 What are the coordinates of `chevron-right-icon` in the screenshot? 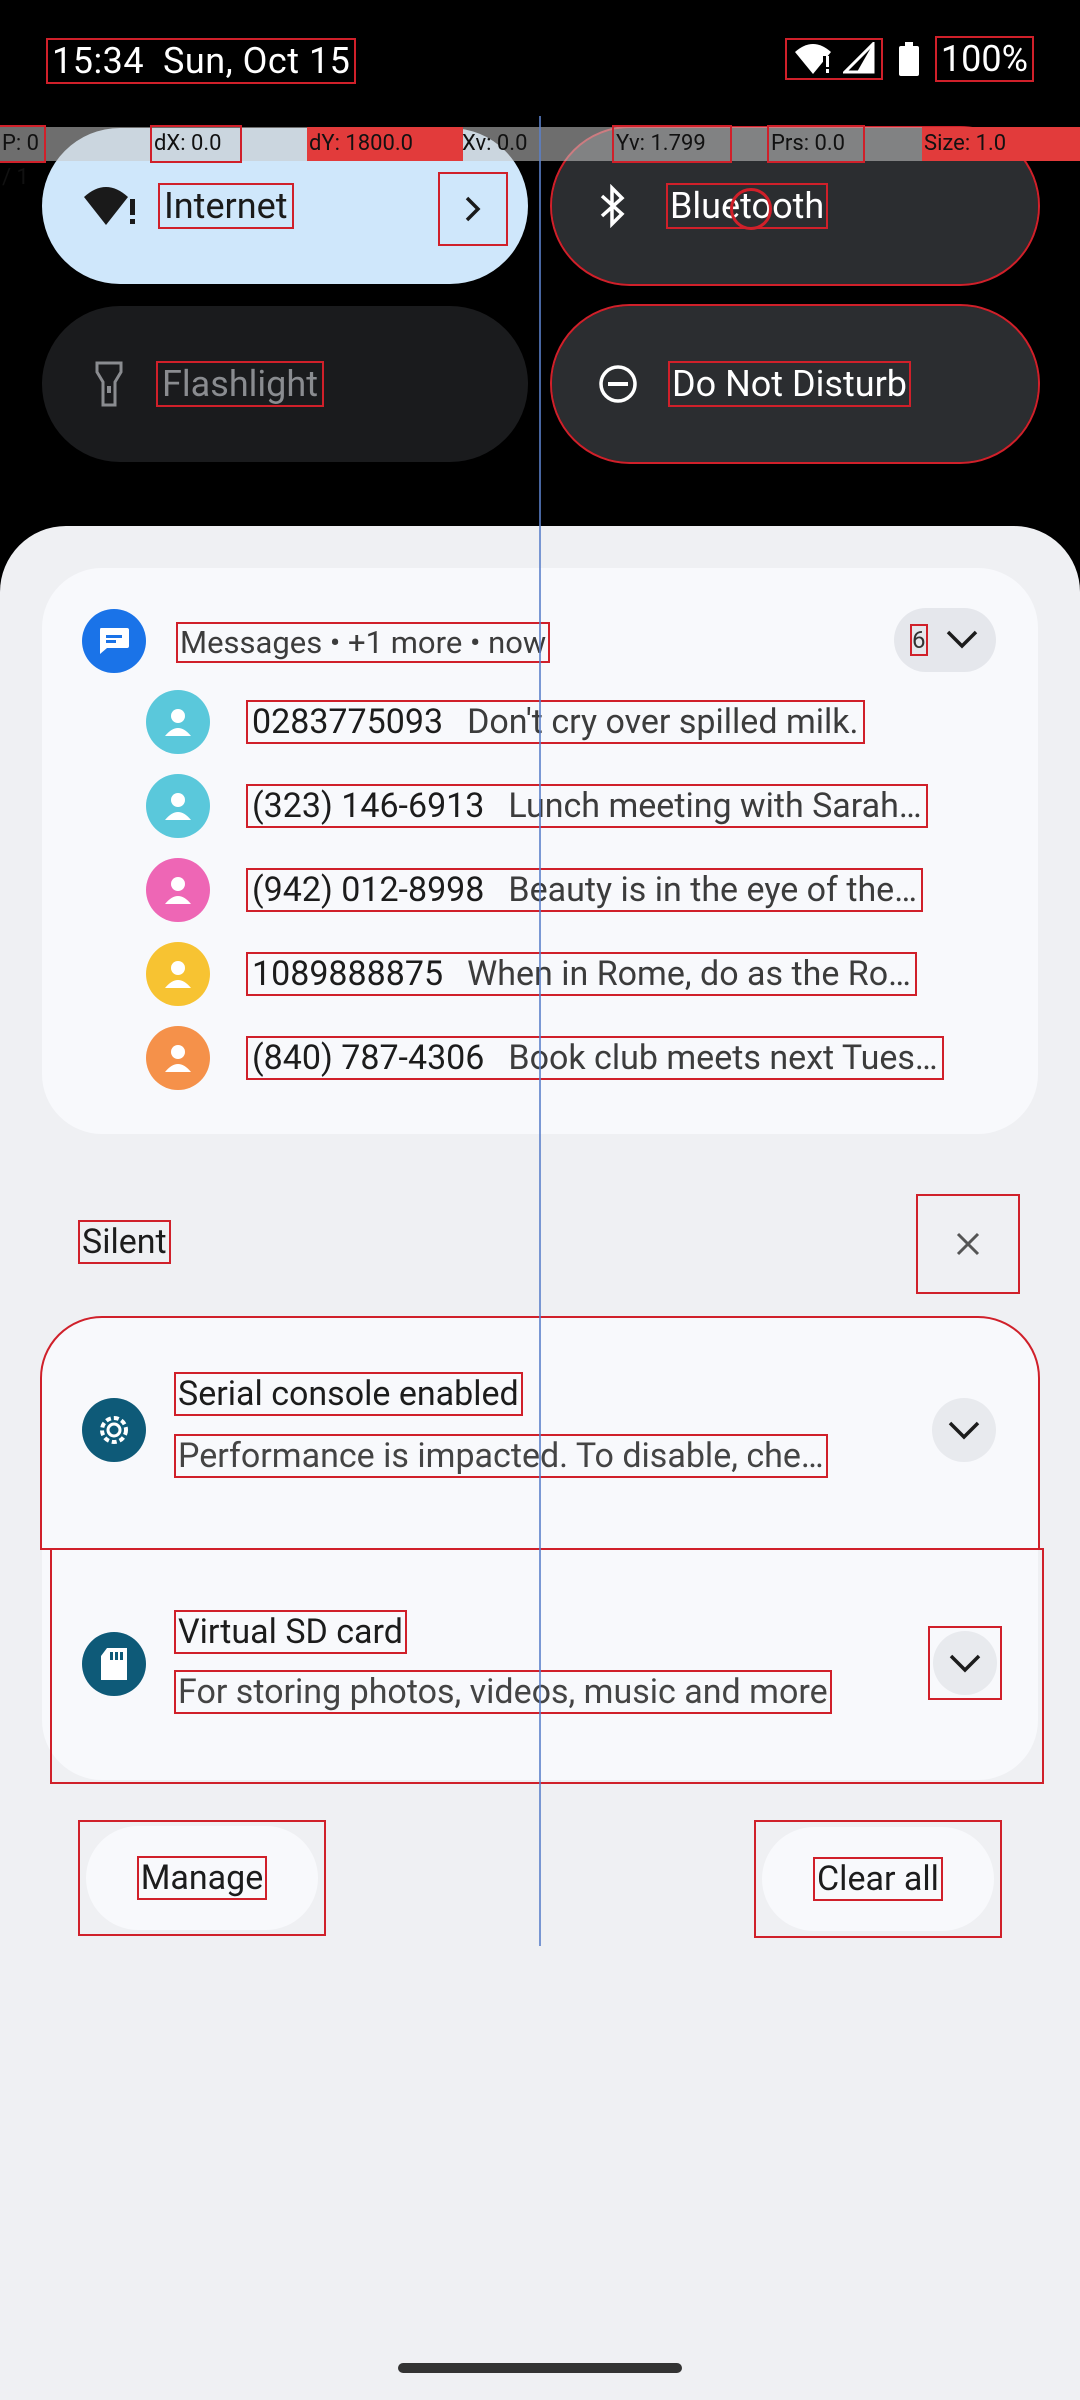 It's located at (473, 209).